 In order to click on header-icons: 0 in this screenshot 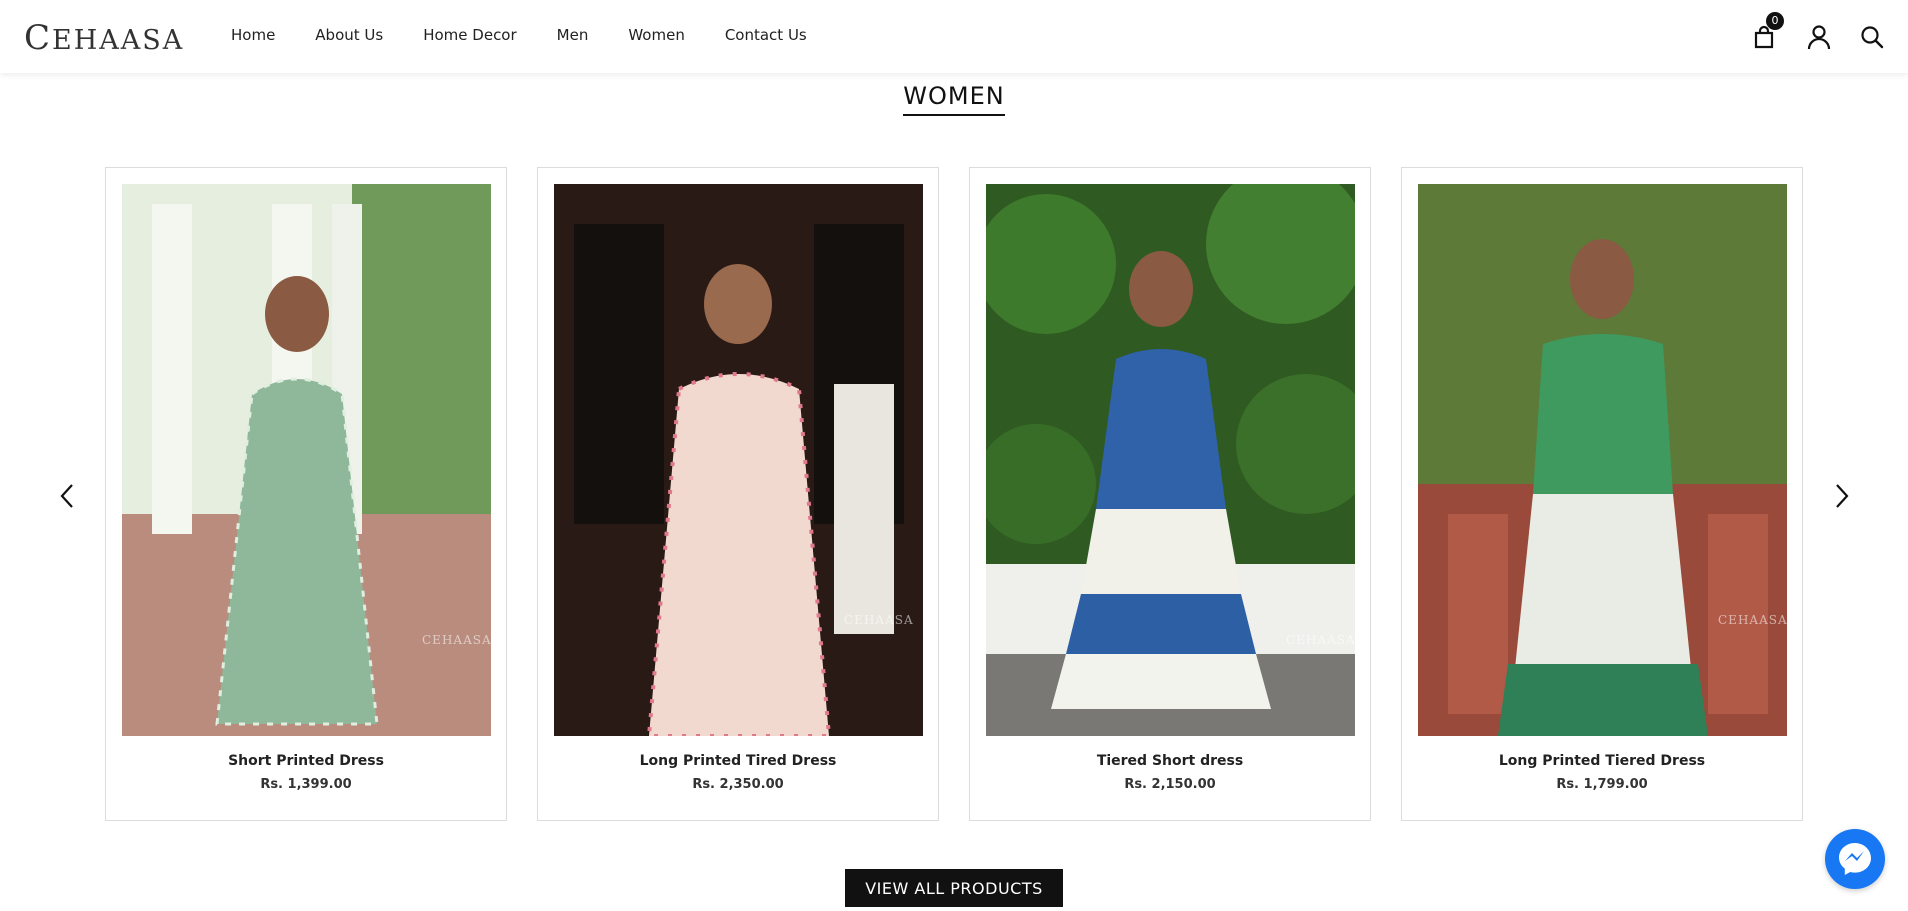, I will do `click(1808, 36)`.